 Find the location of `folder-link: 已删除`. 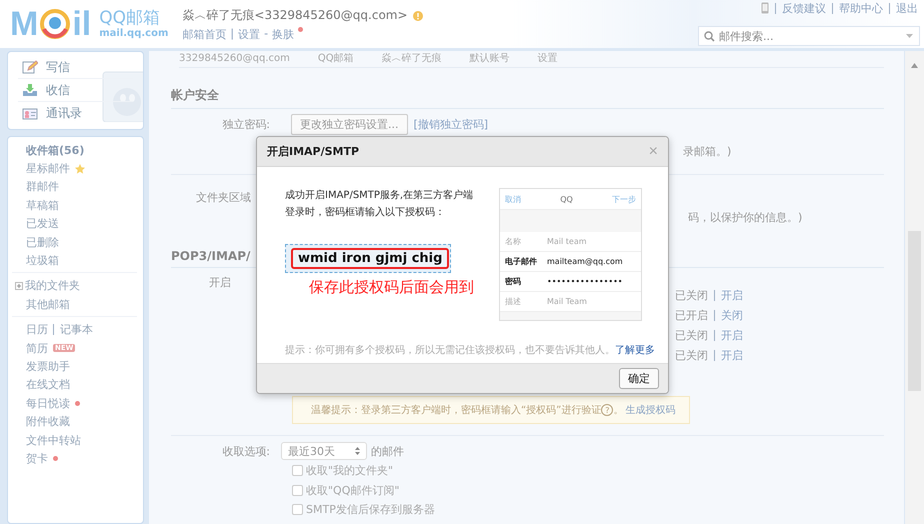

folder-link: 已删除 is located at coordinates (42, 242).